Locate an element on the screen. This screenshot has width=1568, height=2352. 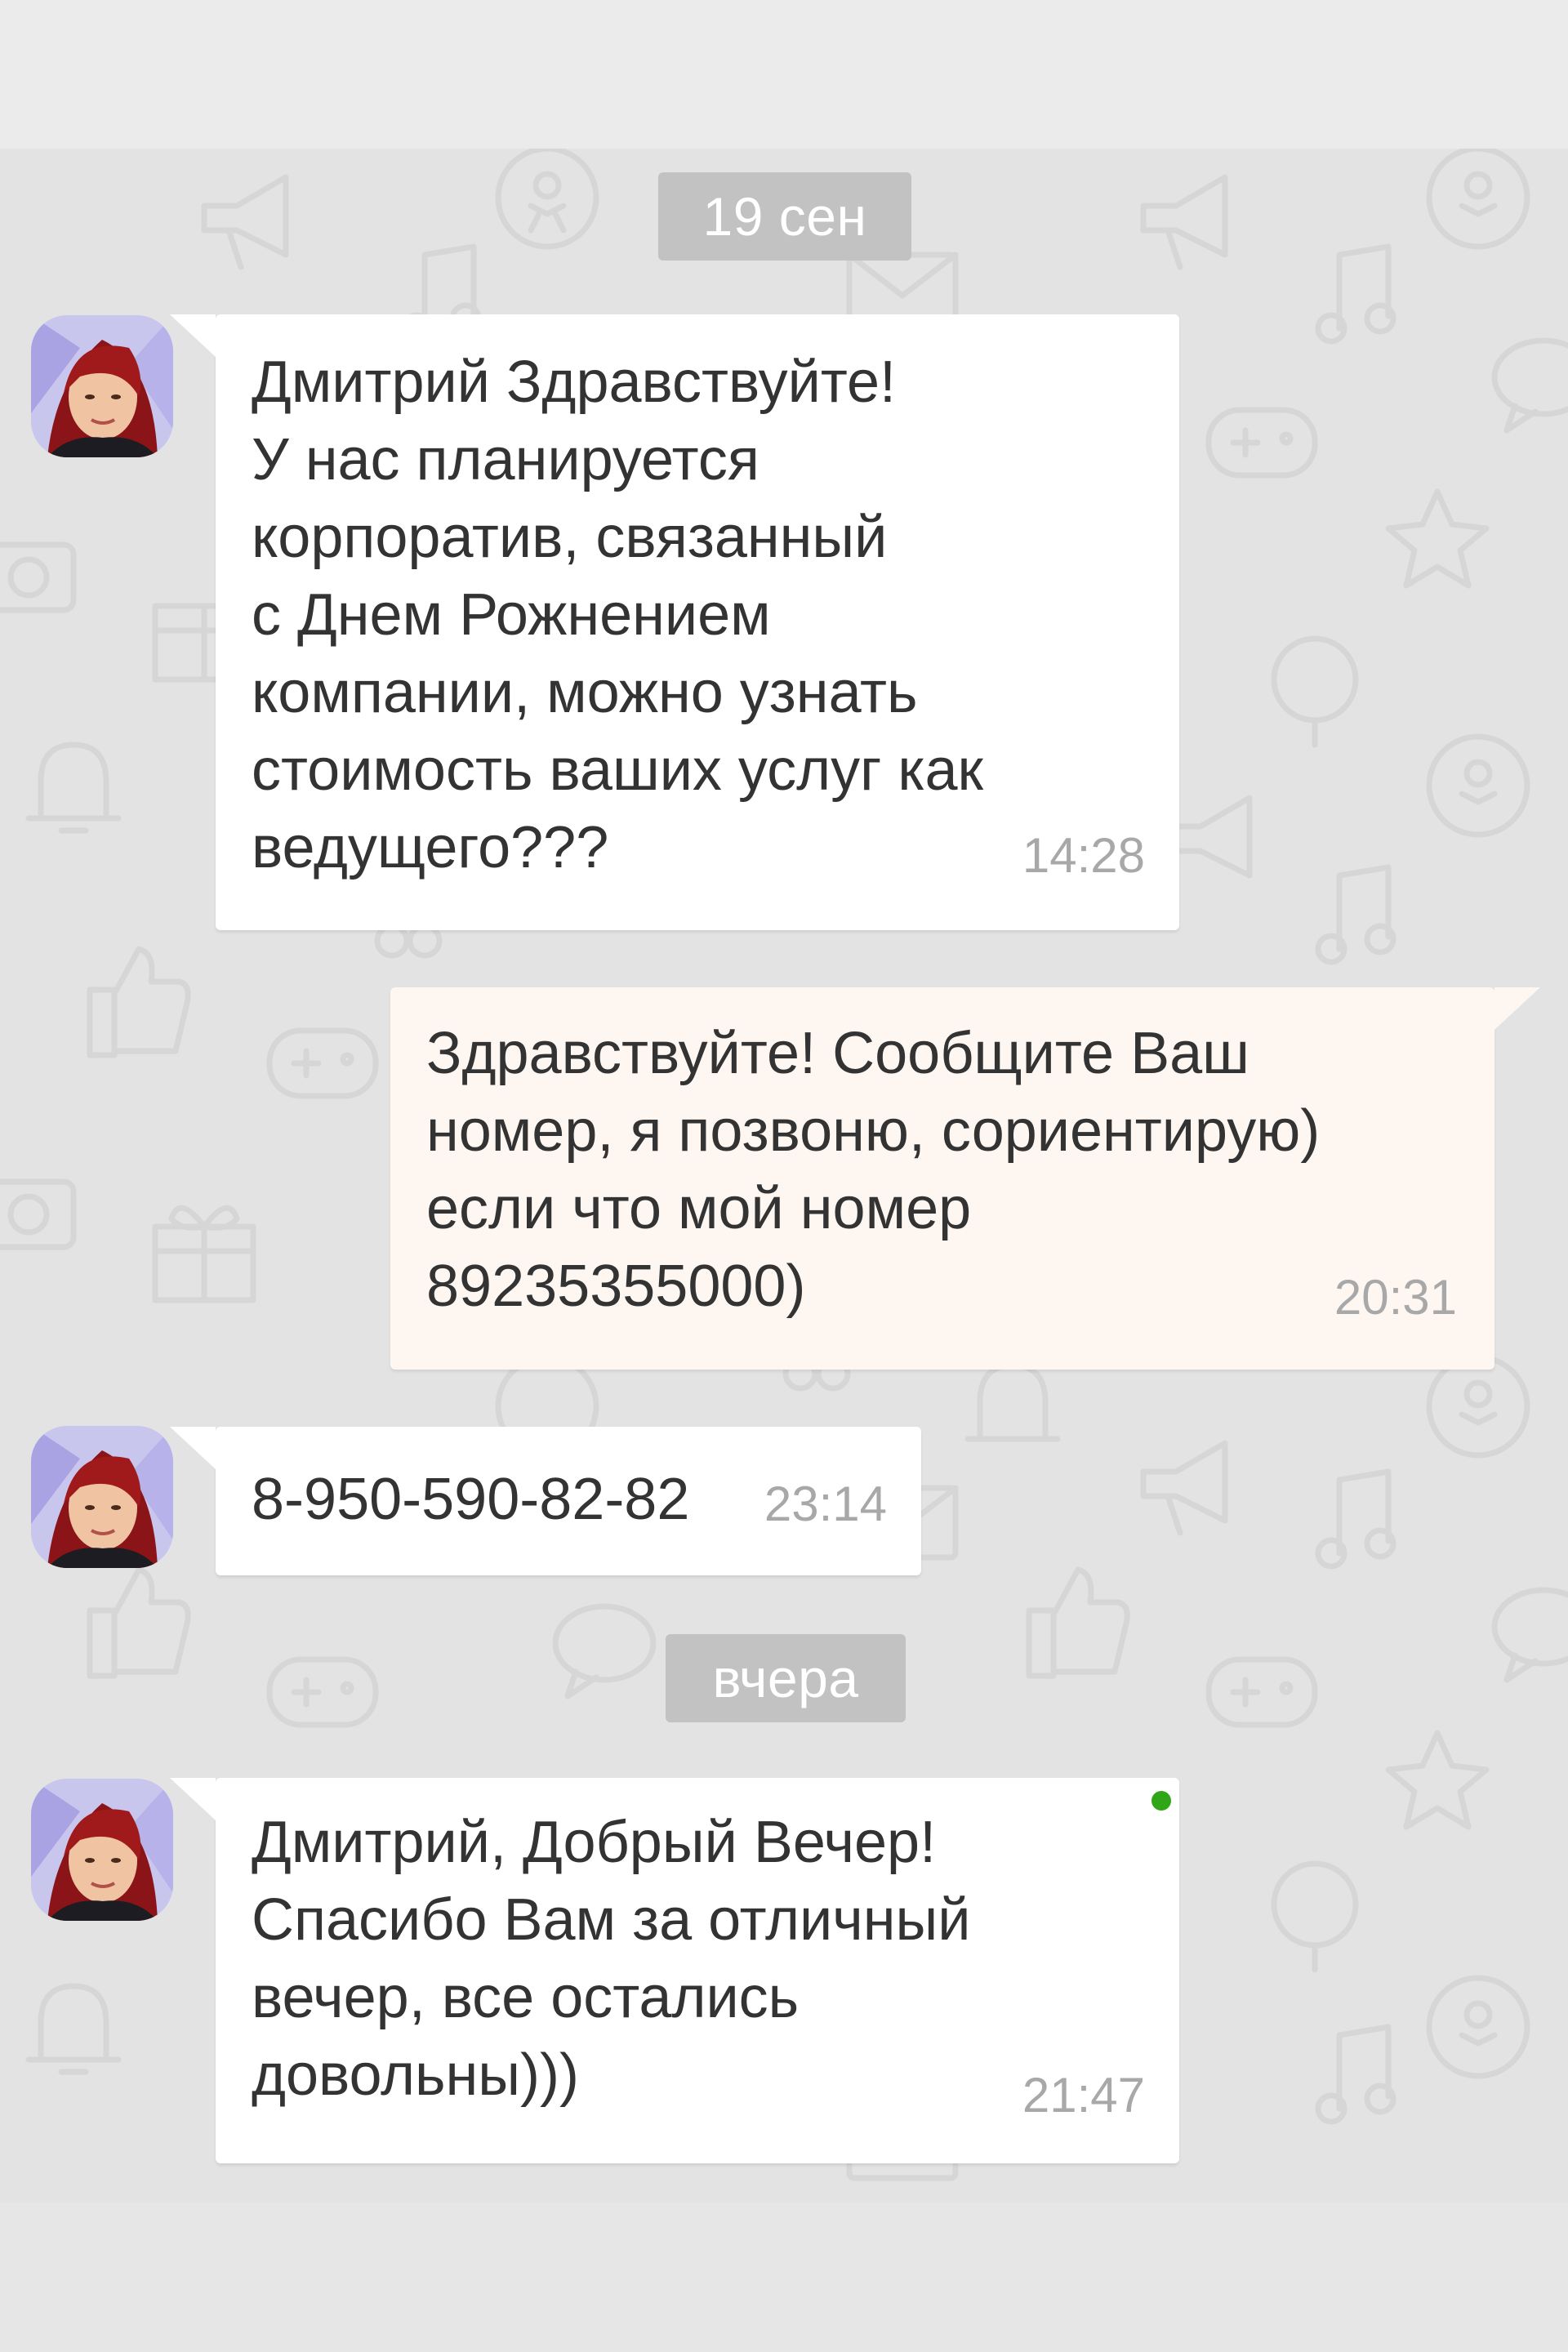
date-separator: вчера is located at coordinates (786, 1678).